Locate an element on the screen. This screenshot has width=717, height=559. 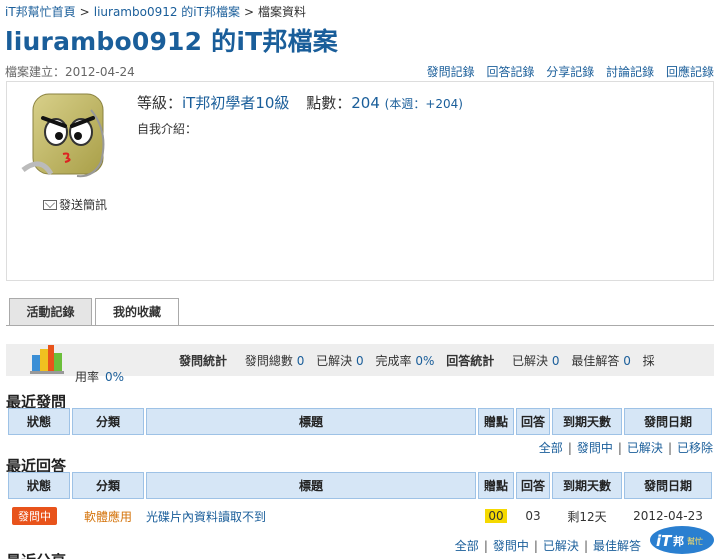
breadcrumb-current: 檔案資料 is located at coordinates (282, 12).